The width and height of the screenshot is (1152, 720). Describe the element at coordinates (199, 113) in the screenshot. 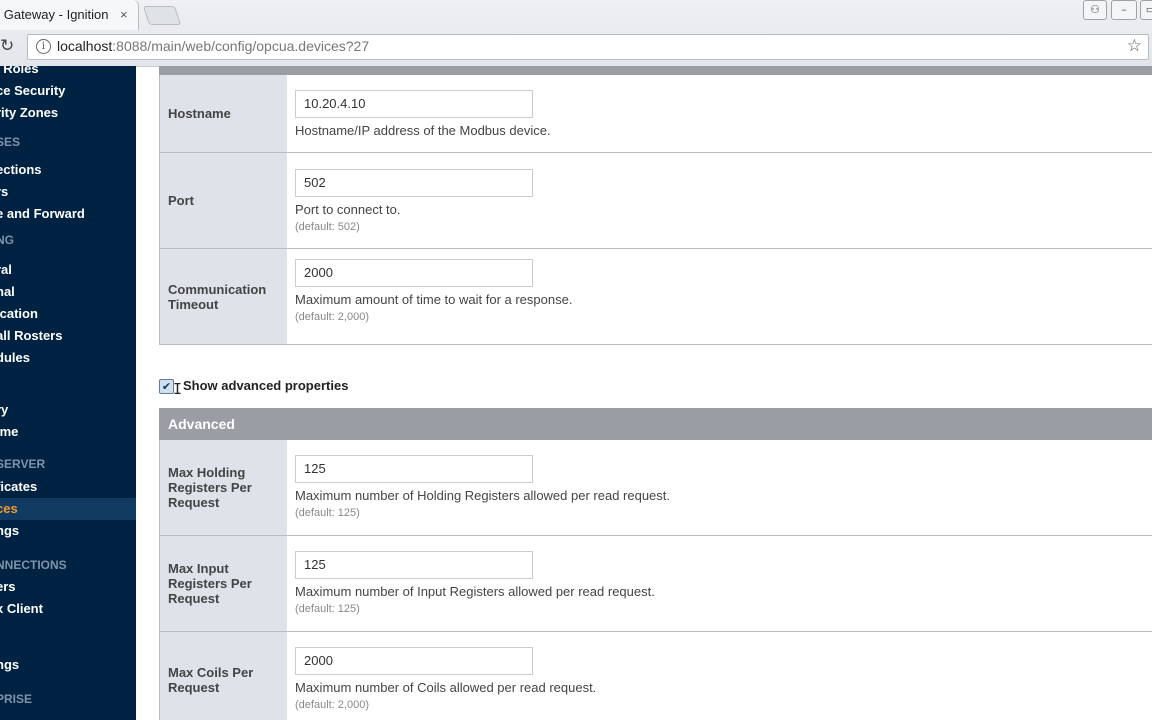

I see `field-label-text: Hostname` at that location.